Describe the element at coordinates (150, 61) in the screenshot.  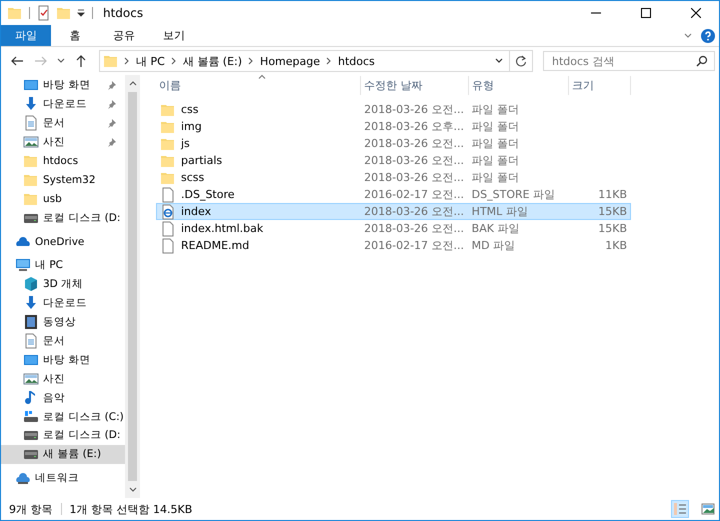
I see `breadcrumb-link: 내 PC` at that location.